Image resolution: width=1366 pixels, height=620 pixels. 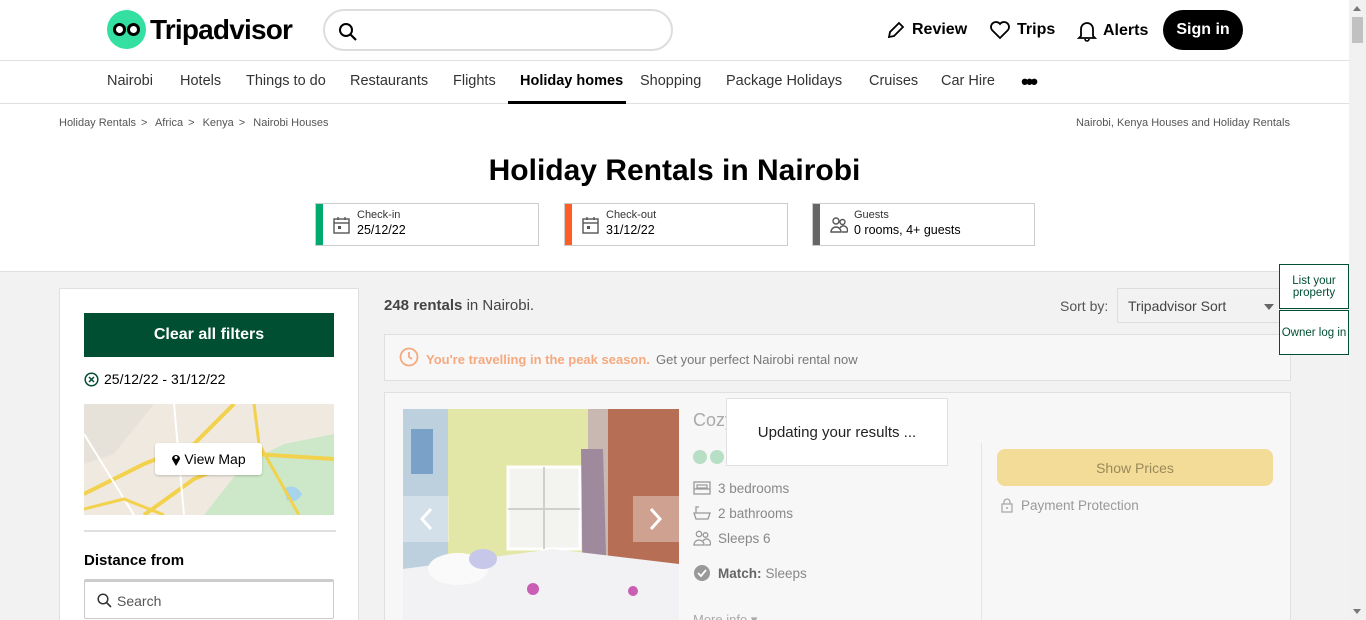 I want to click on sidebar-divider, so click(x=210, y=531).